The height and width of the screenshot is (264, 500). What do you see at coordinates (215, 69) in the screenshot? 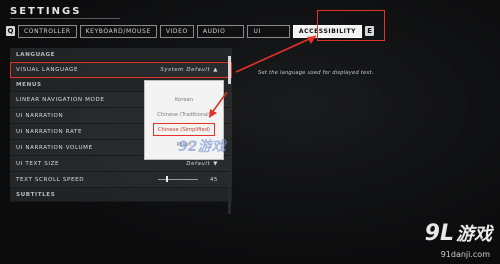
I see `chevron-up-icon: ▲` at bounding box center [215, 69].